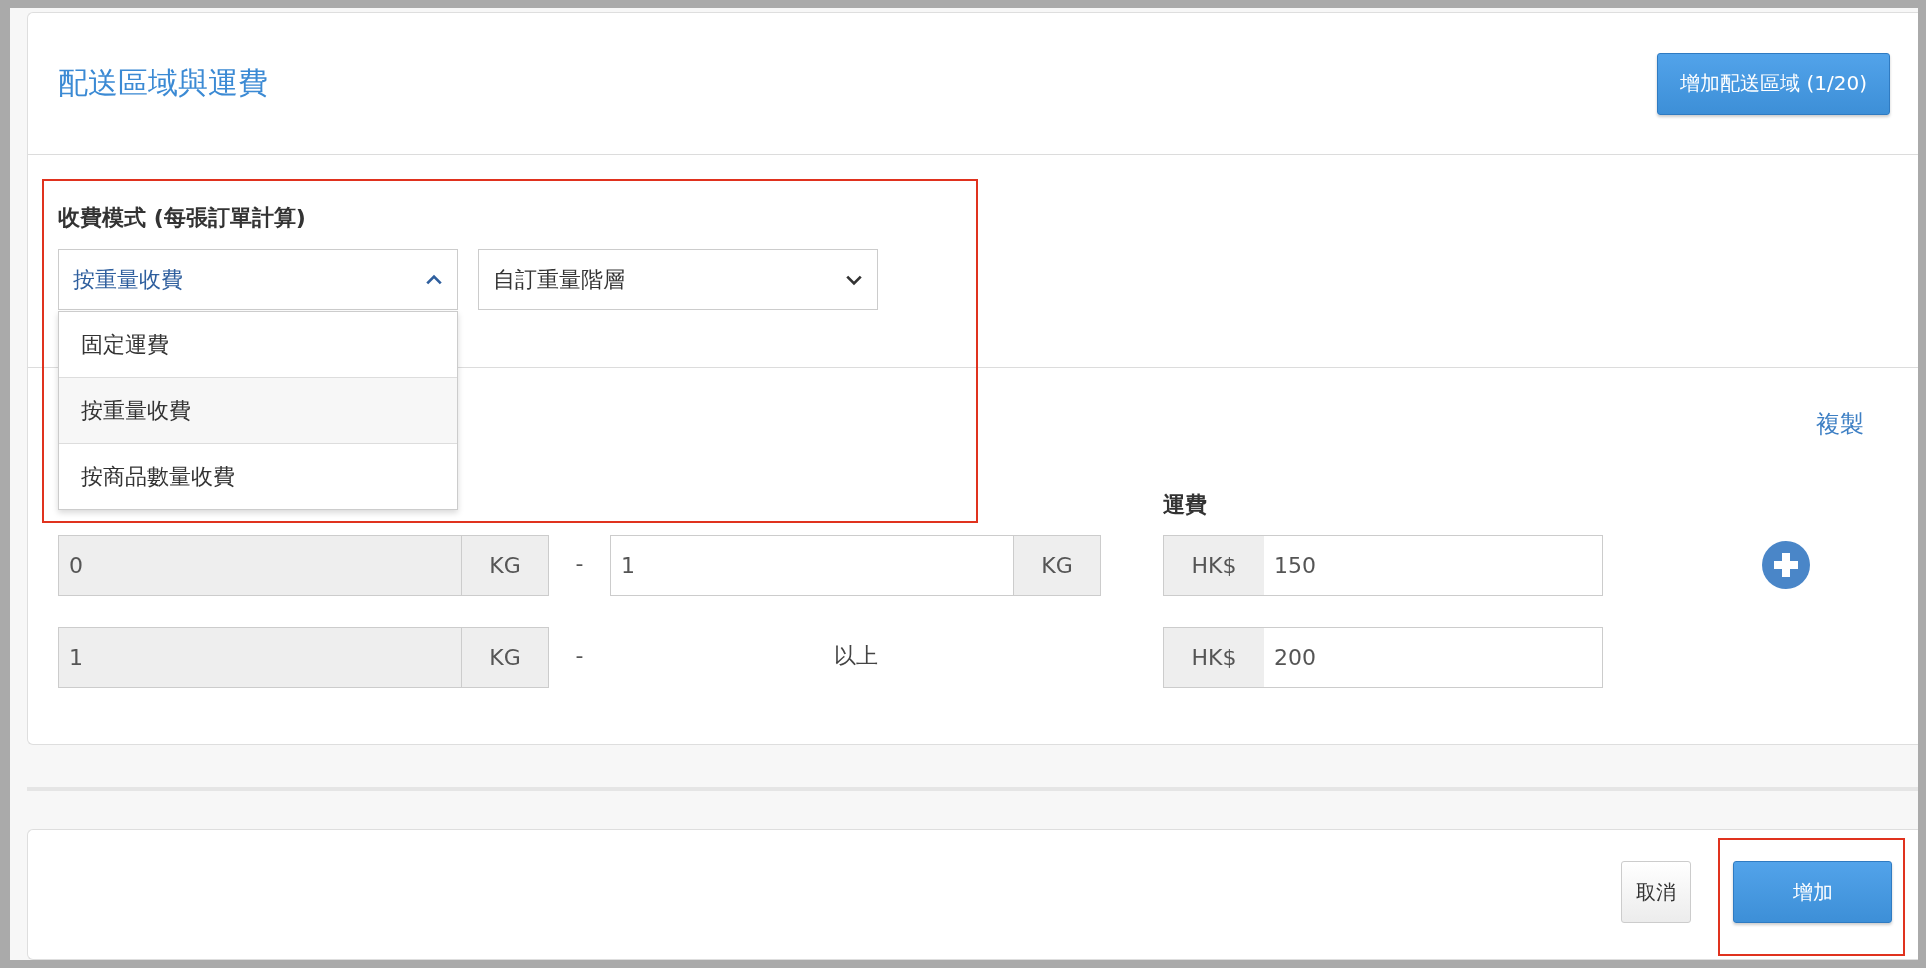  I want to click on copy-link: 複製, so click(1840, 422).